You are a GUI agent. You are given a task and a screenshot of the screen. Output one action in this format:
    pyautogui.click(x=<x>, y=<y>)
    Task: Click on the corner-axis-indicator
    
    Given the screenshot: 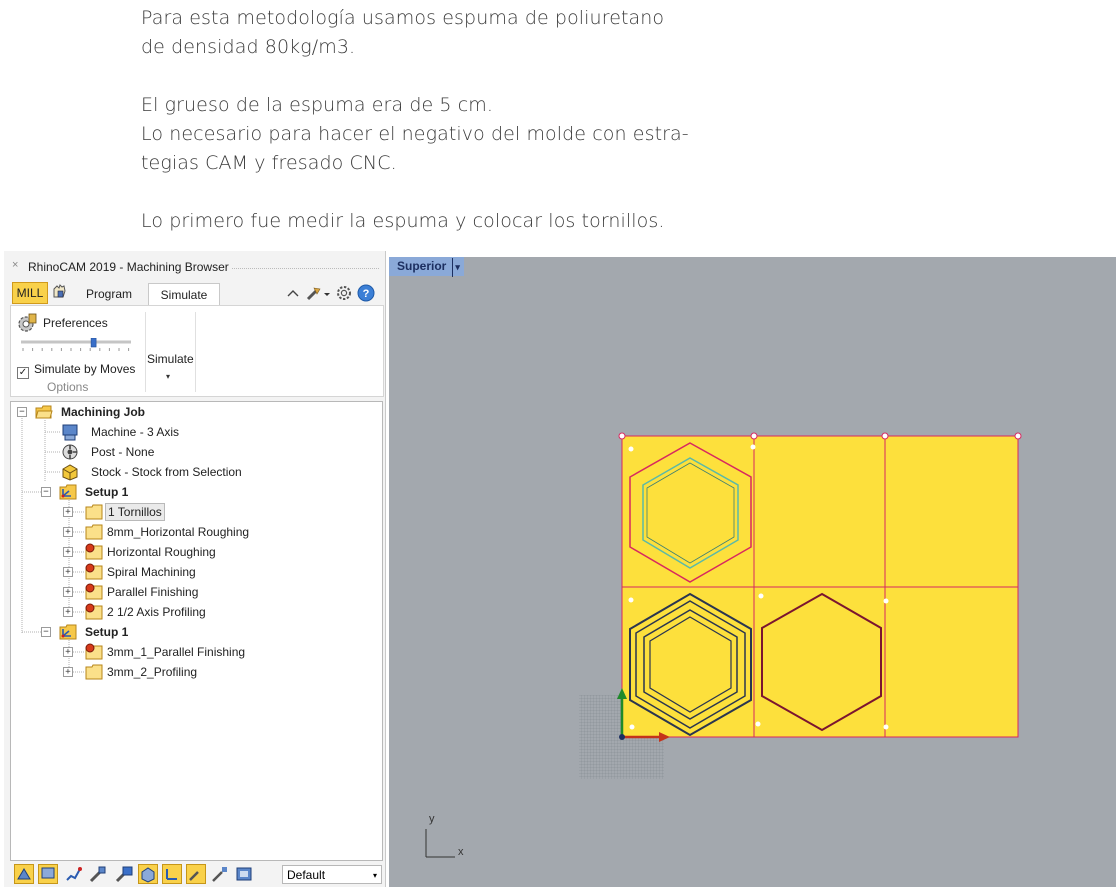 What is the action you would take?
    pyautogui.click(x=440, y=843)
    